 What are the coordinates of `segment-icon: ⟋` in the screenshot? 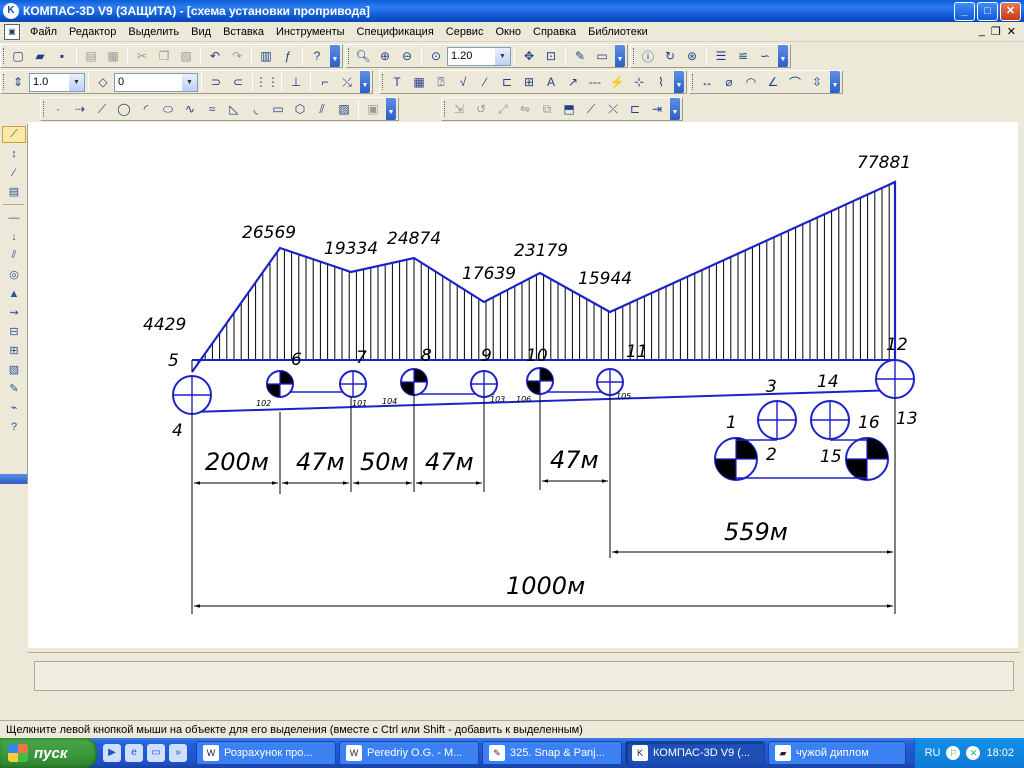 It's located at (102, 109).